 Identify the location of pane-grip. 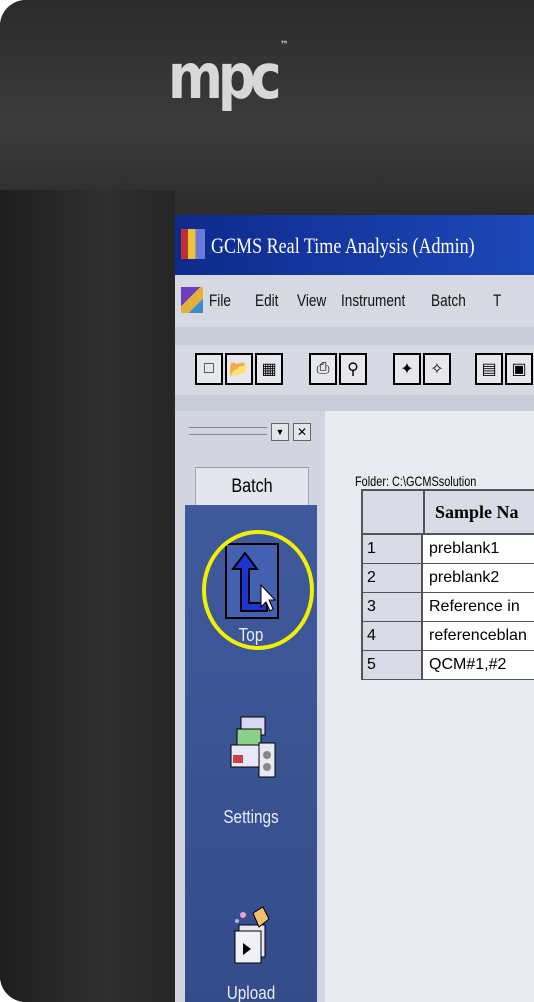
(228, 431).